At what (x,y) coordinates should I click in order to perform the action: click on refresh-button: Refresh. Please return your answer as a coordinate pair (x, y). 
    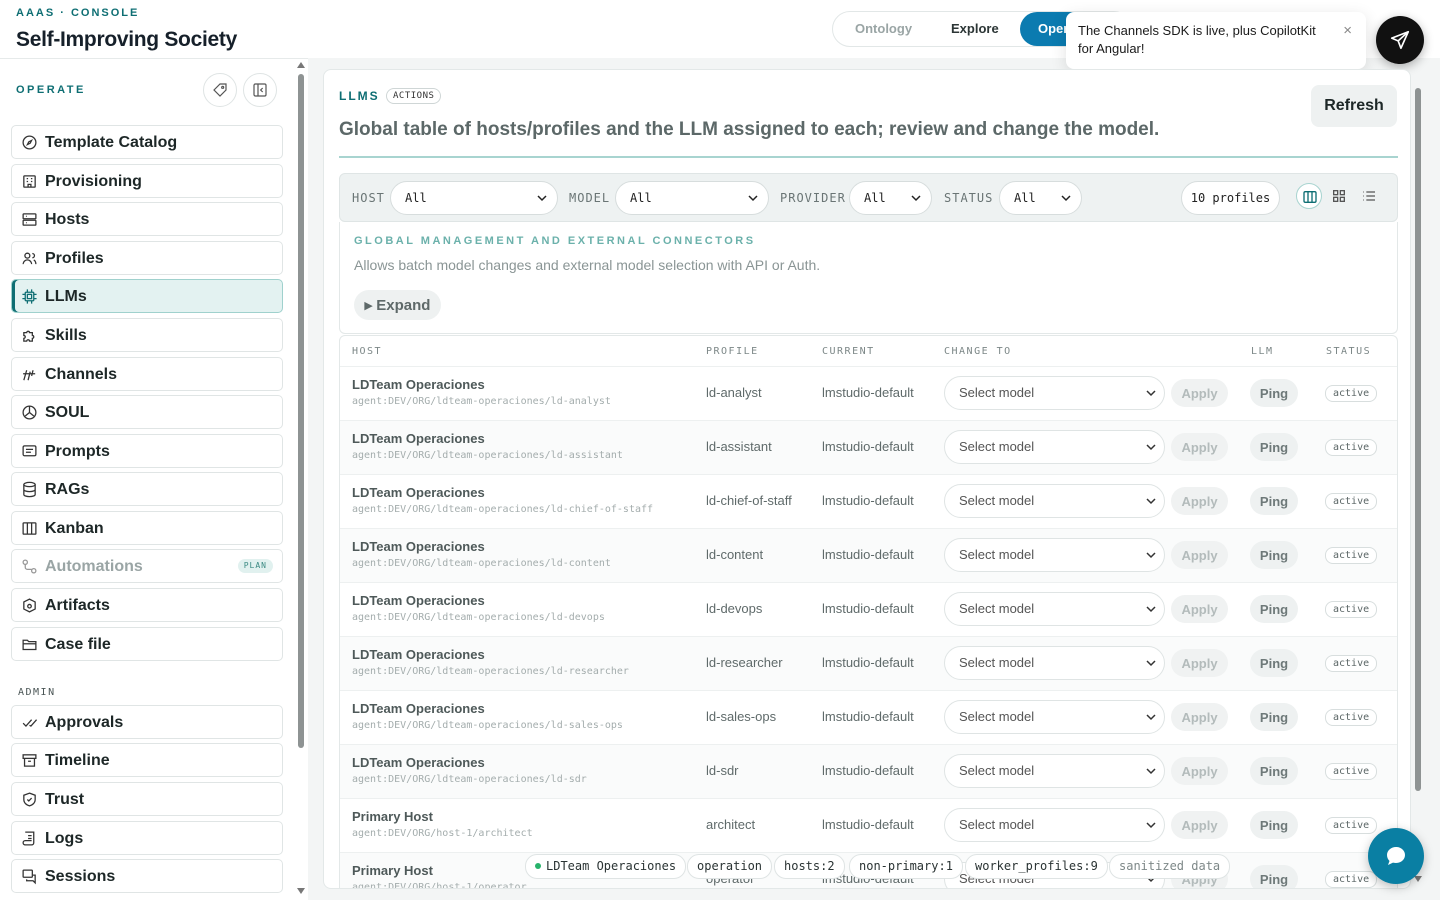
    Looking at the image, I should click on (1354, 106).